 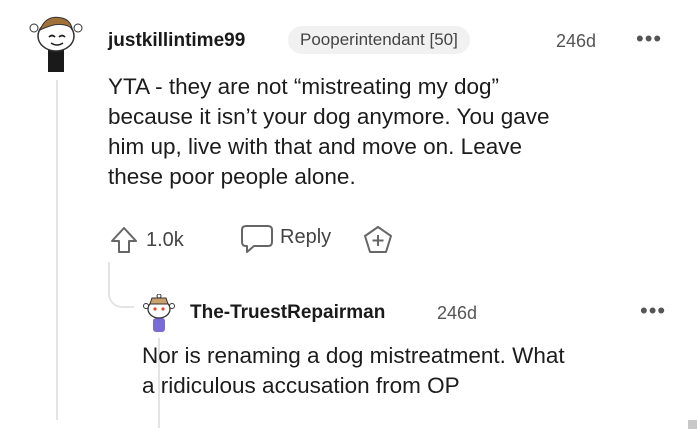 I want to click on comment-username: justkillintime99, so click(x=176, y=41).